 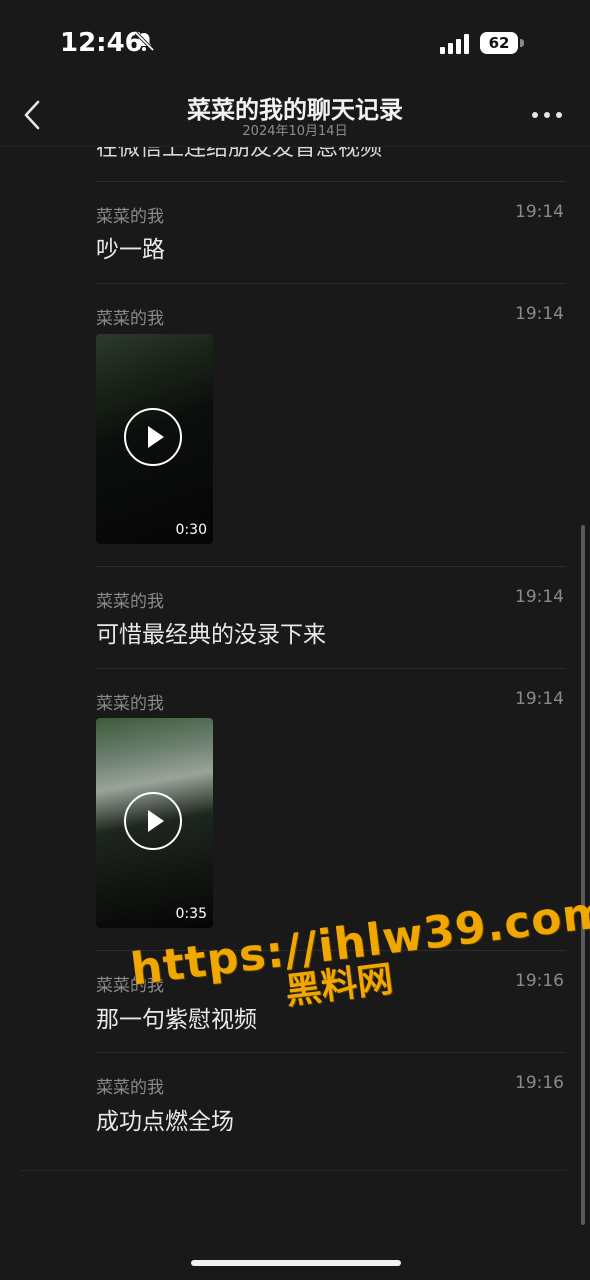 What do you see at coordinates (583, 875) in the screenshot?
I see `scrollbar` at bounding box center [583, 875].